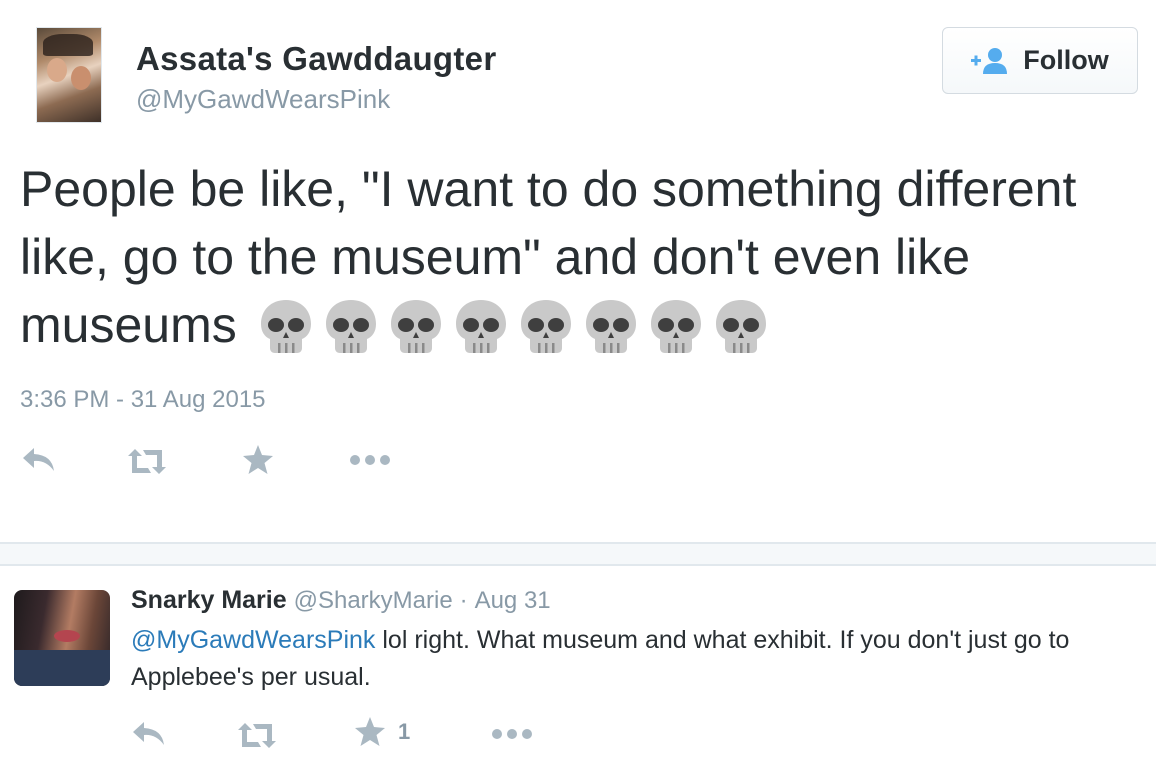 The image size is (1156, 770). I want to click on reply-author-handle: @SharkyMarie, so click(373, 600).